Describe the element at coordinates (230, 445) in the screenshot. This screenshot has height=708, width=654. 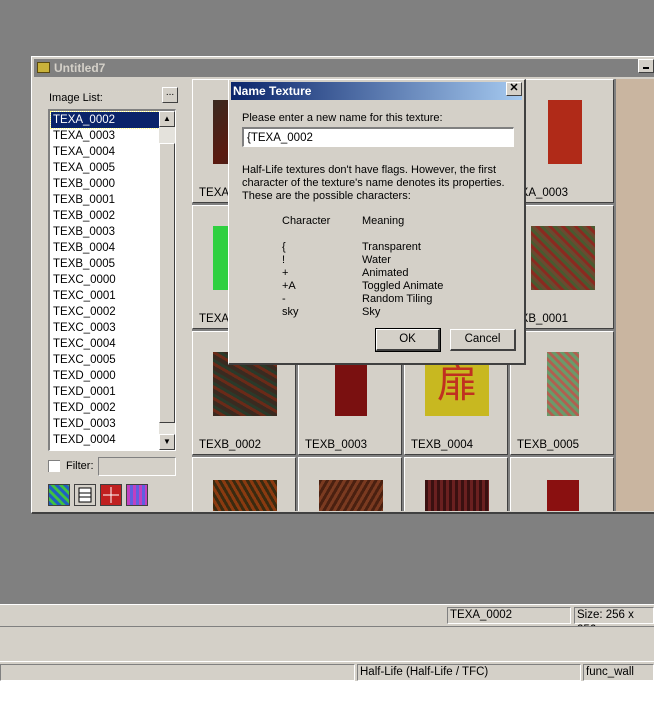
I see `thumbnail-label: TEXB_0002` at that location.